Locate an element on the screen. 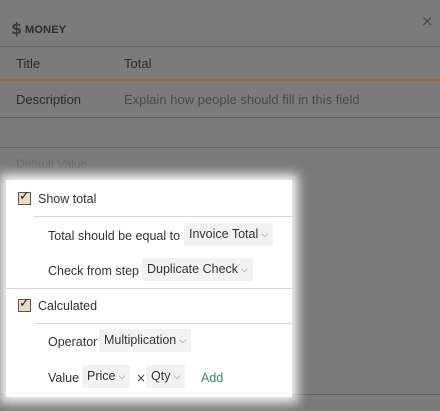 The width and height of the screenshot is (440, 411). value-row: Value Price ⌵ × Qty ⌵ Add is located at coordinates (149, 378).